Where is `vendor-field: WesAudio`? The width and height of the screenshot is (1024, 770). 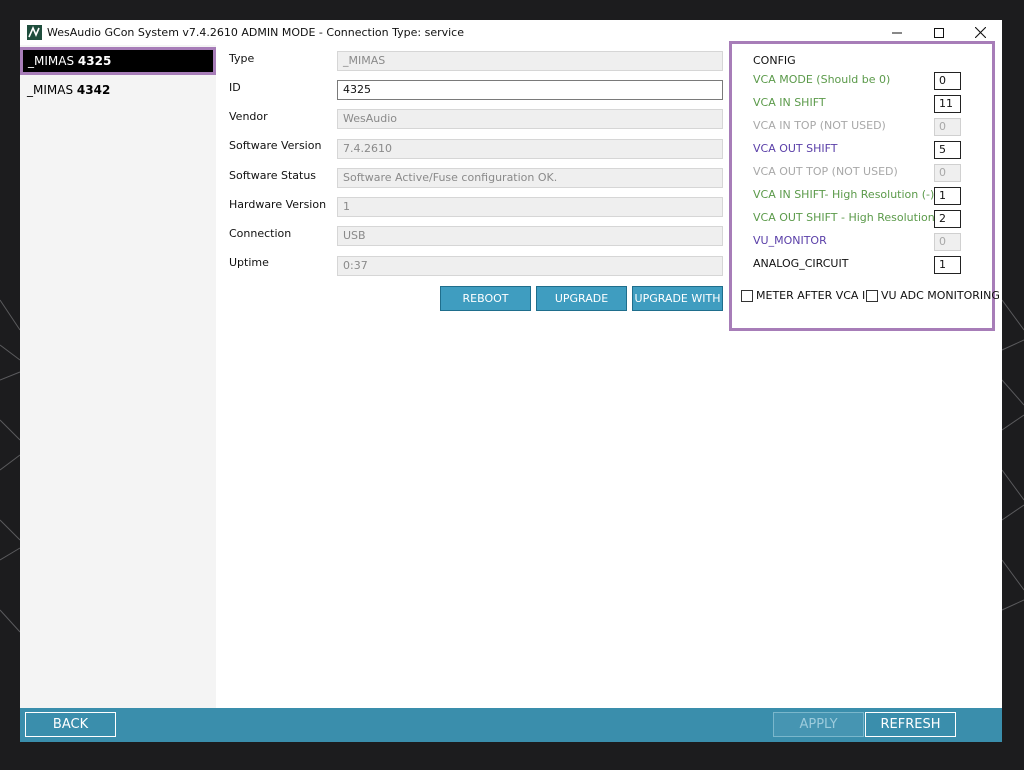
vendor-field: WesAudio is located at coordinates (530, 119).